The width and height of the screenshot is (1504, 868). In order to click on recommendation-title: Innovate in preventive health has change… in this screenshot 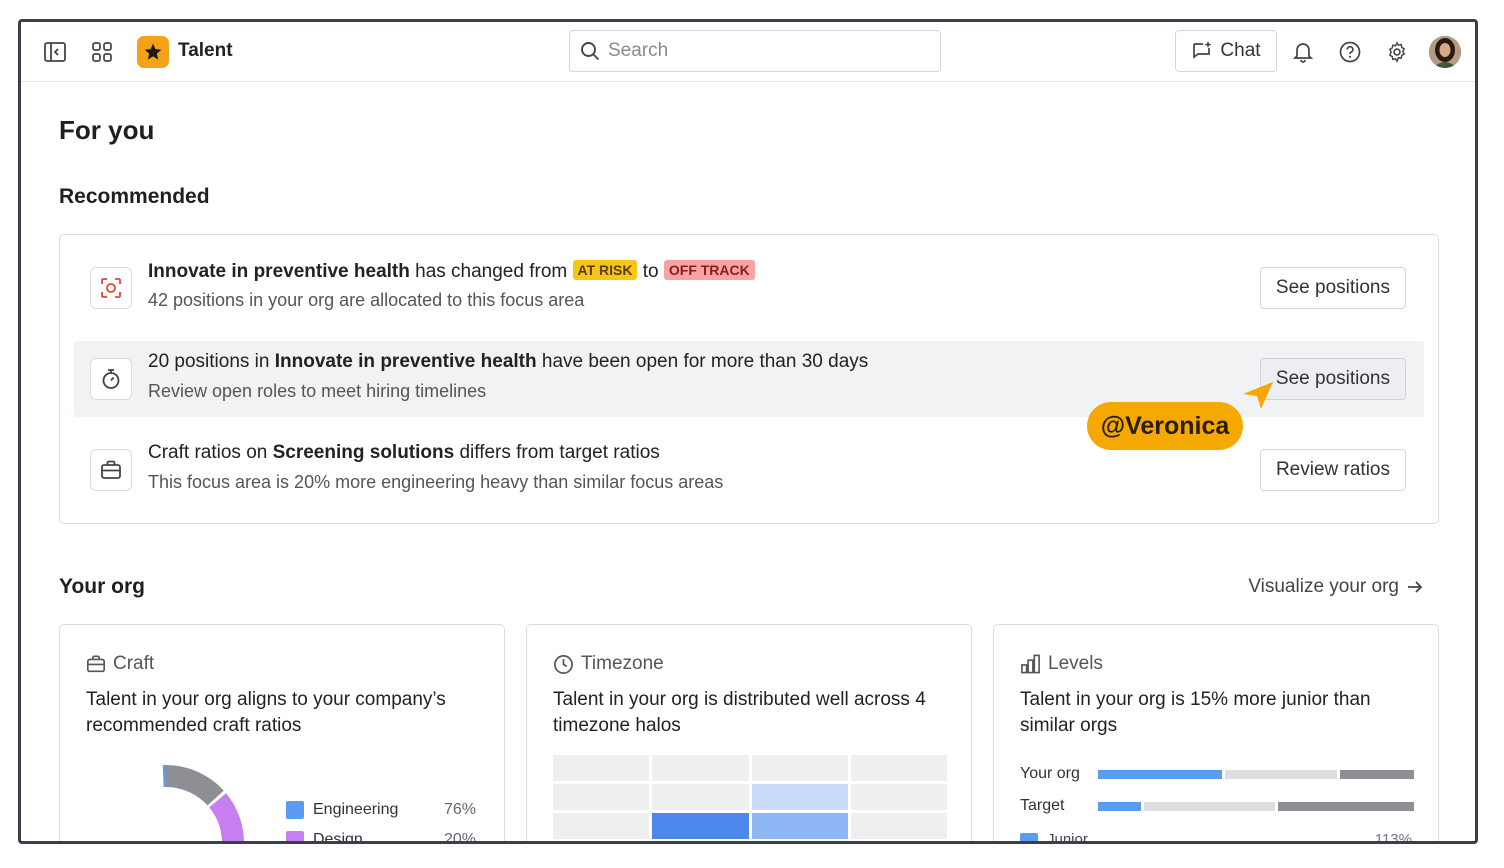, I will do `click(451, 271)`.